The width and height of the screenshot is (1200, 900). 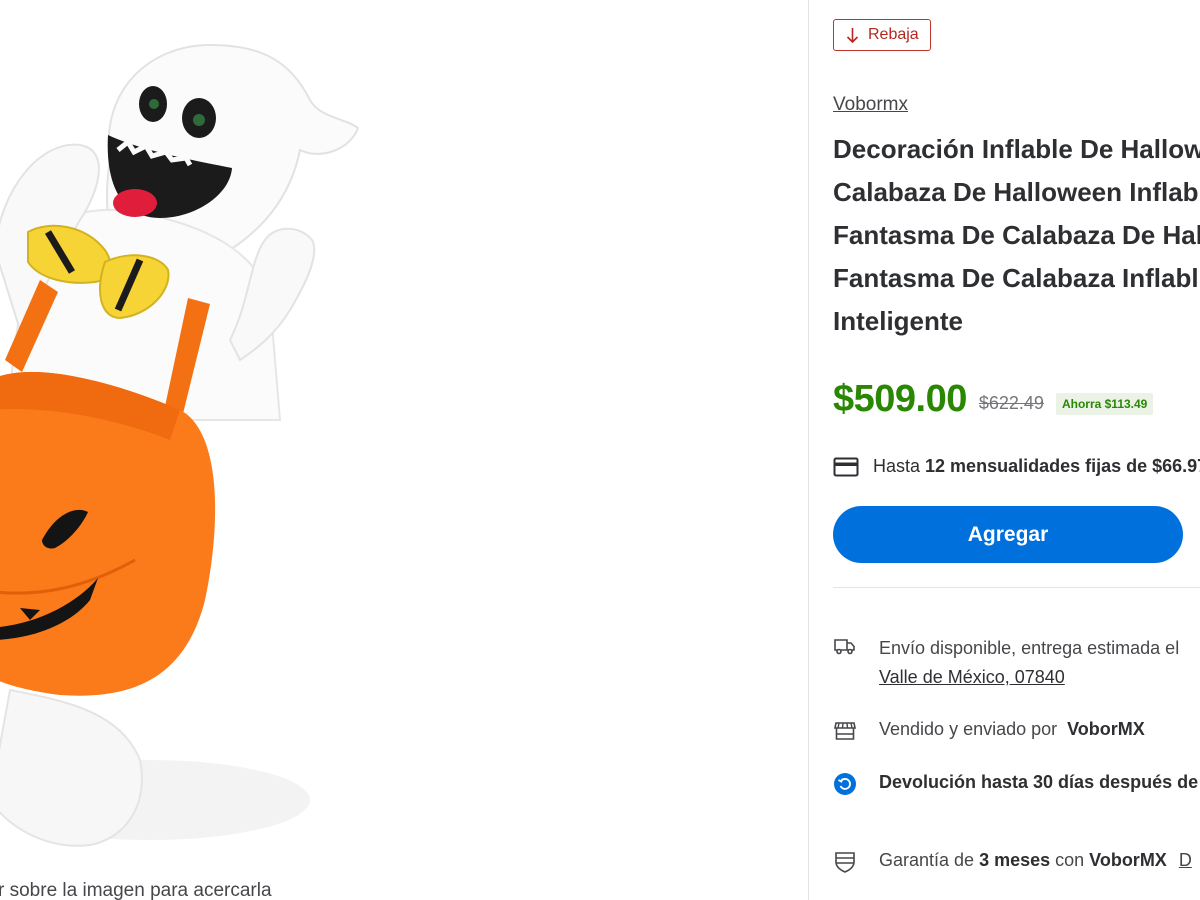 What do you see at coordinates (1016, 192) in the screenshot?
I see `title-line: Calabaza De Halloween Inflab` at bounding box center [1016, 192].